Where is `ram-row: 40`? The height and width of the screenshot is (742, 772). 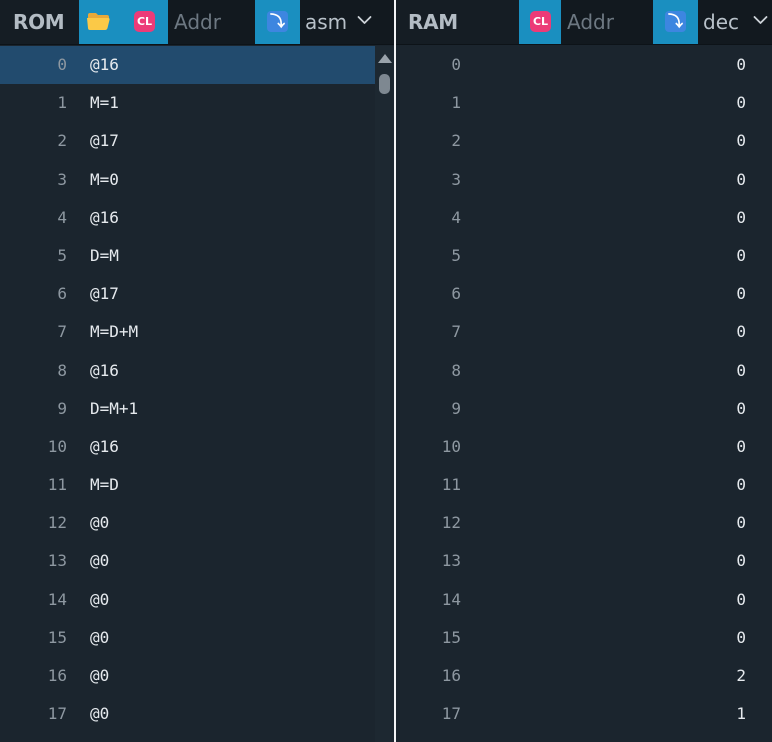
ram-row: 40 is located at coordinates (584, 218).